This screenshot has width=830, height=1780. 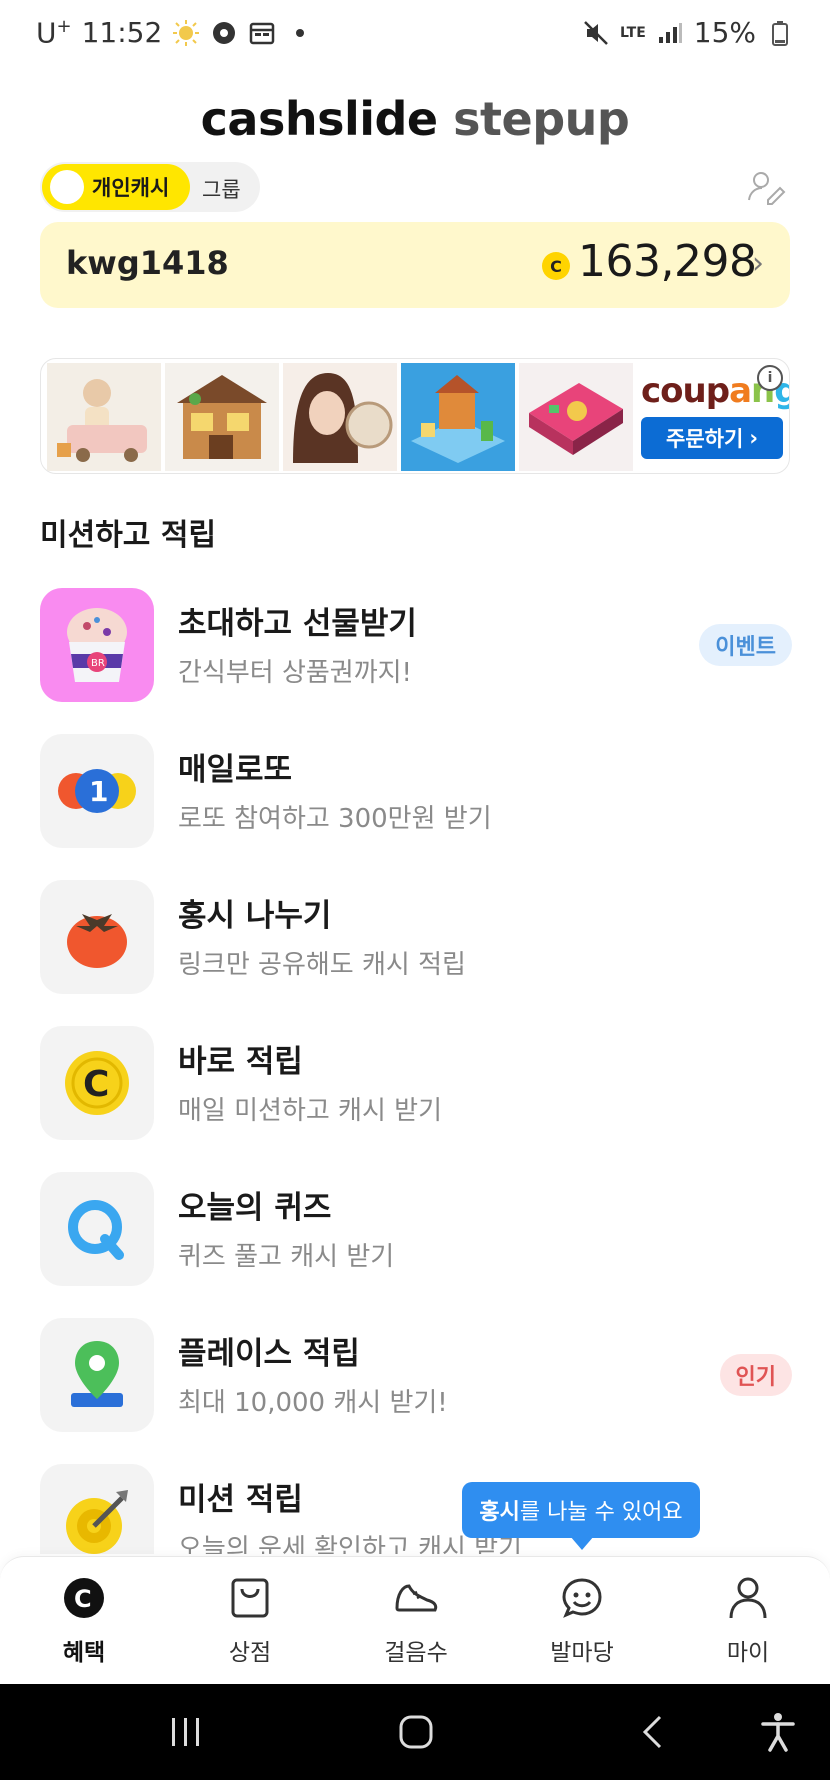 I want to click on mission-place-earn: 플레이스 적립 최대 10,000 캐시 받기! 인기, so click(x=416, y=1376).